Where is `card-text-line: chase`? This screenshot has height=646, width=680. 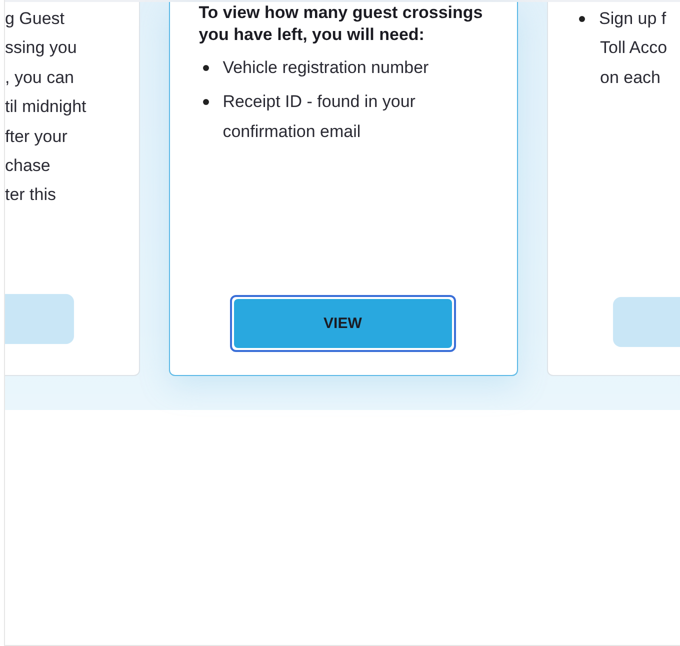
card-text-line: chase is located at coordinates (28, 166).